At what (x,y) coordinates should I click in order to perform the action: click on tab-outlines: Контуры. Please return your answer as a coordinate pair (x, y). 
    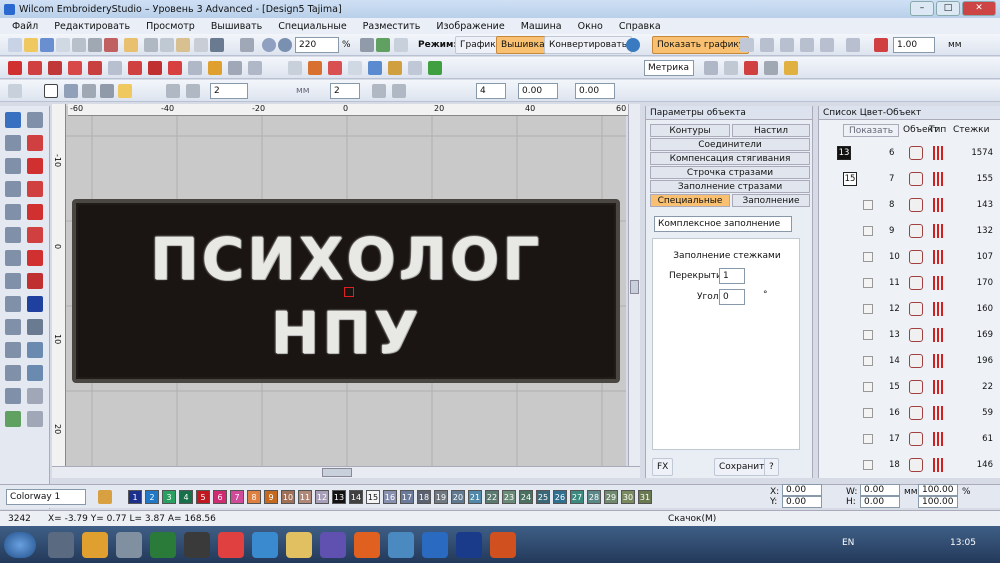
    Looking at the image, I should click on (690, 130).